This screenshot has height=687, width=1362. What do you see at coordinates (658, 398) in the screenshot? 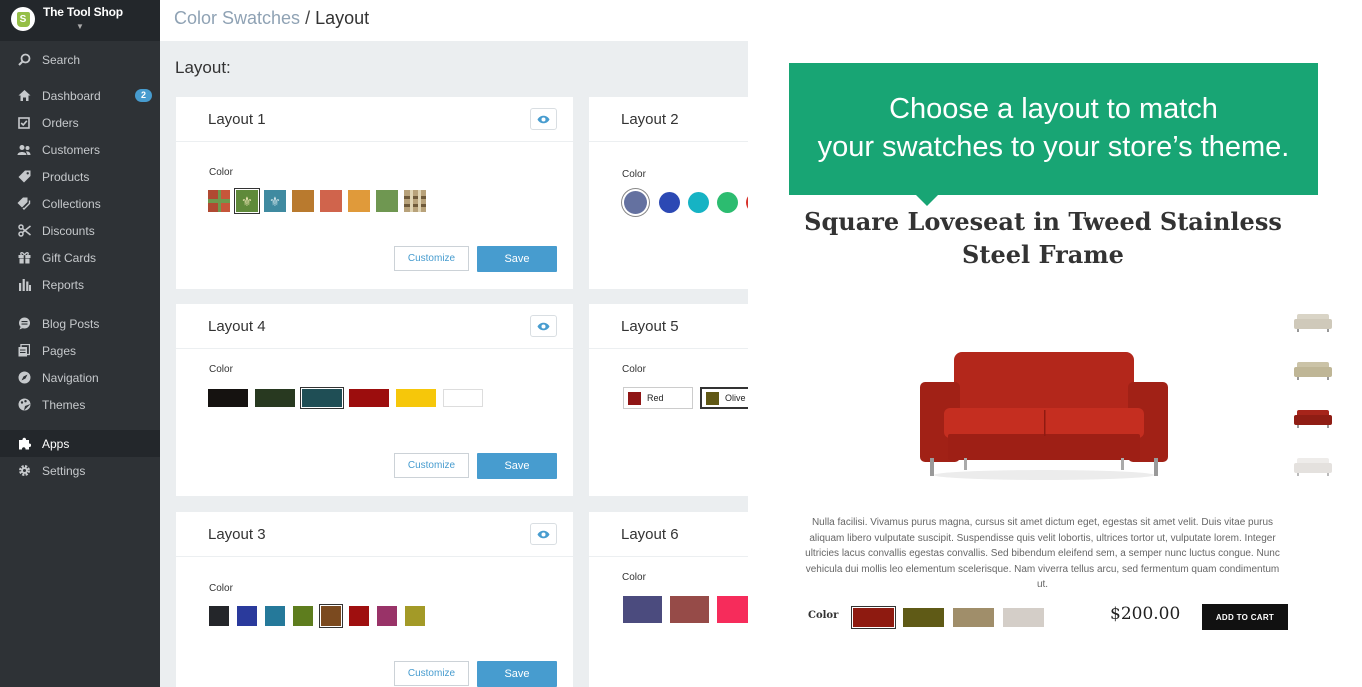
I see `swatch-tag-red: Red` at bounding box center [658, 398].